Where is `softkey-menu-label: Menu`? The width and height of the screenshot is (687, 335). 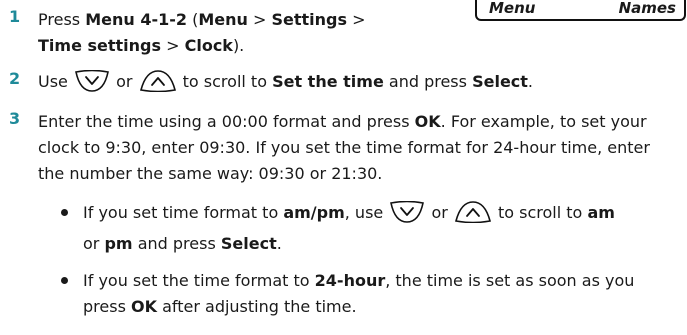
softkey-menu-label: Menu is located at coordinates (512, 8).